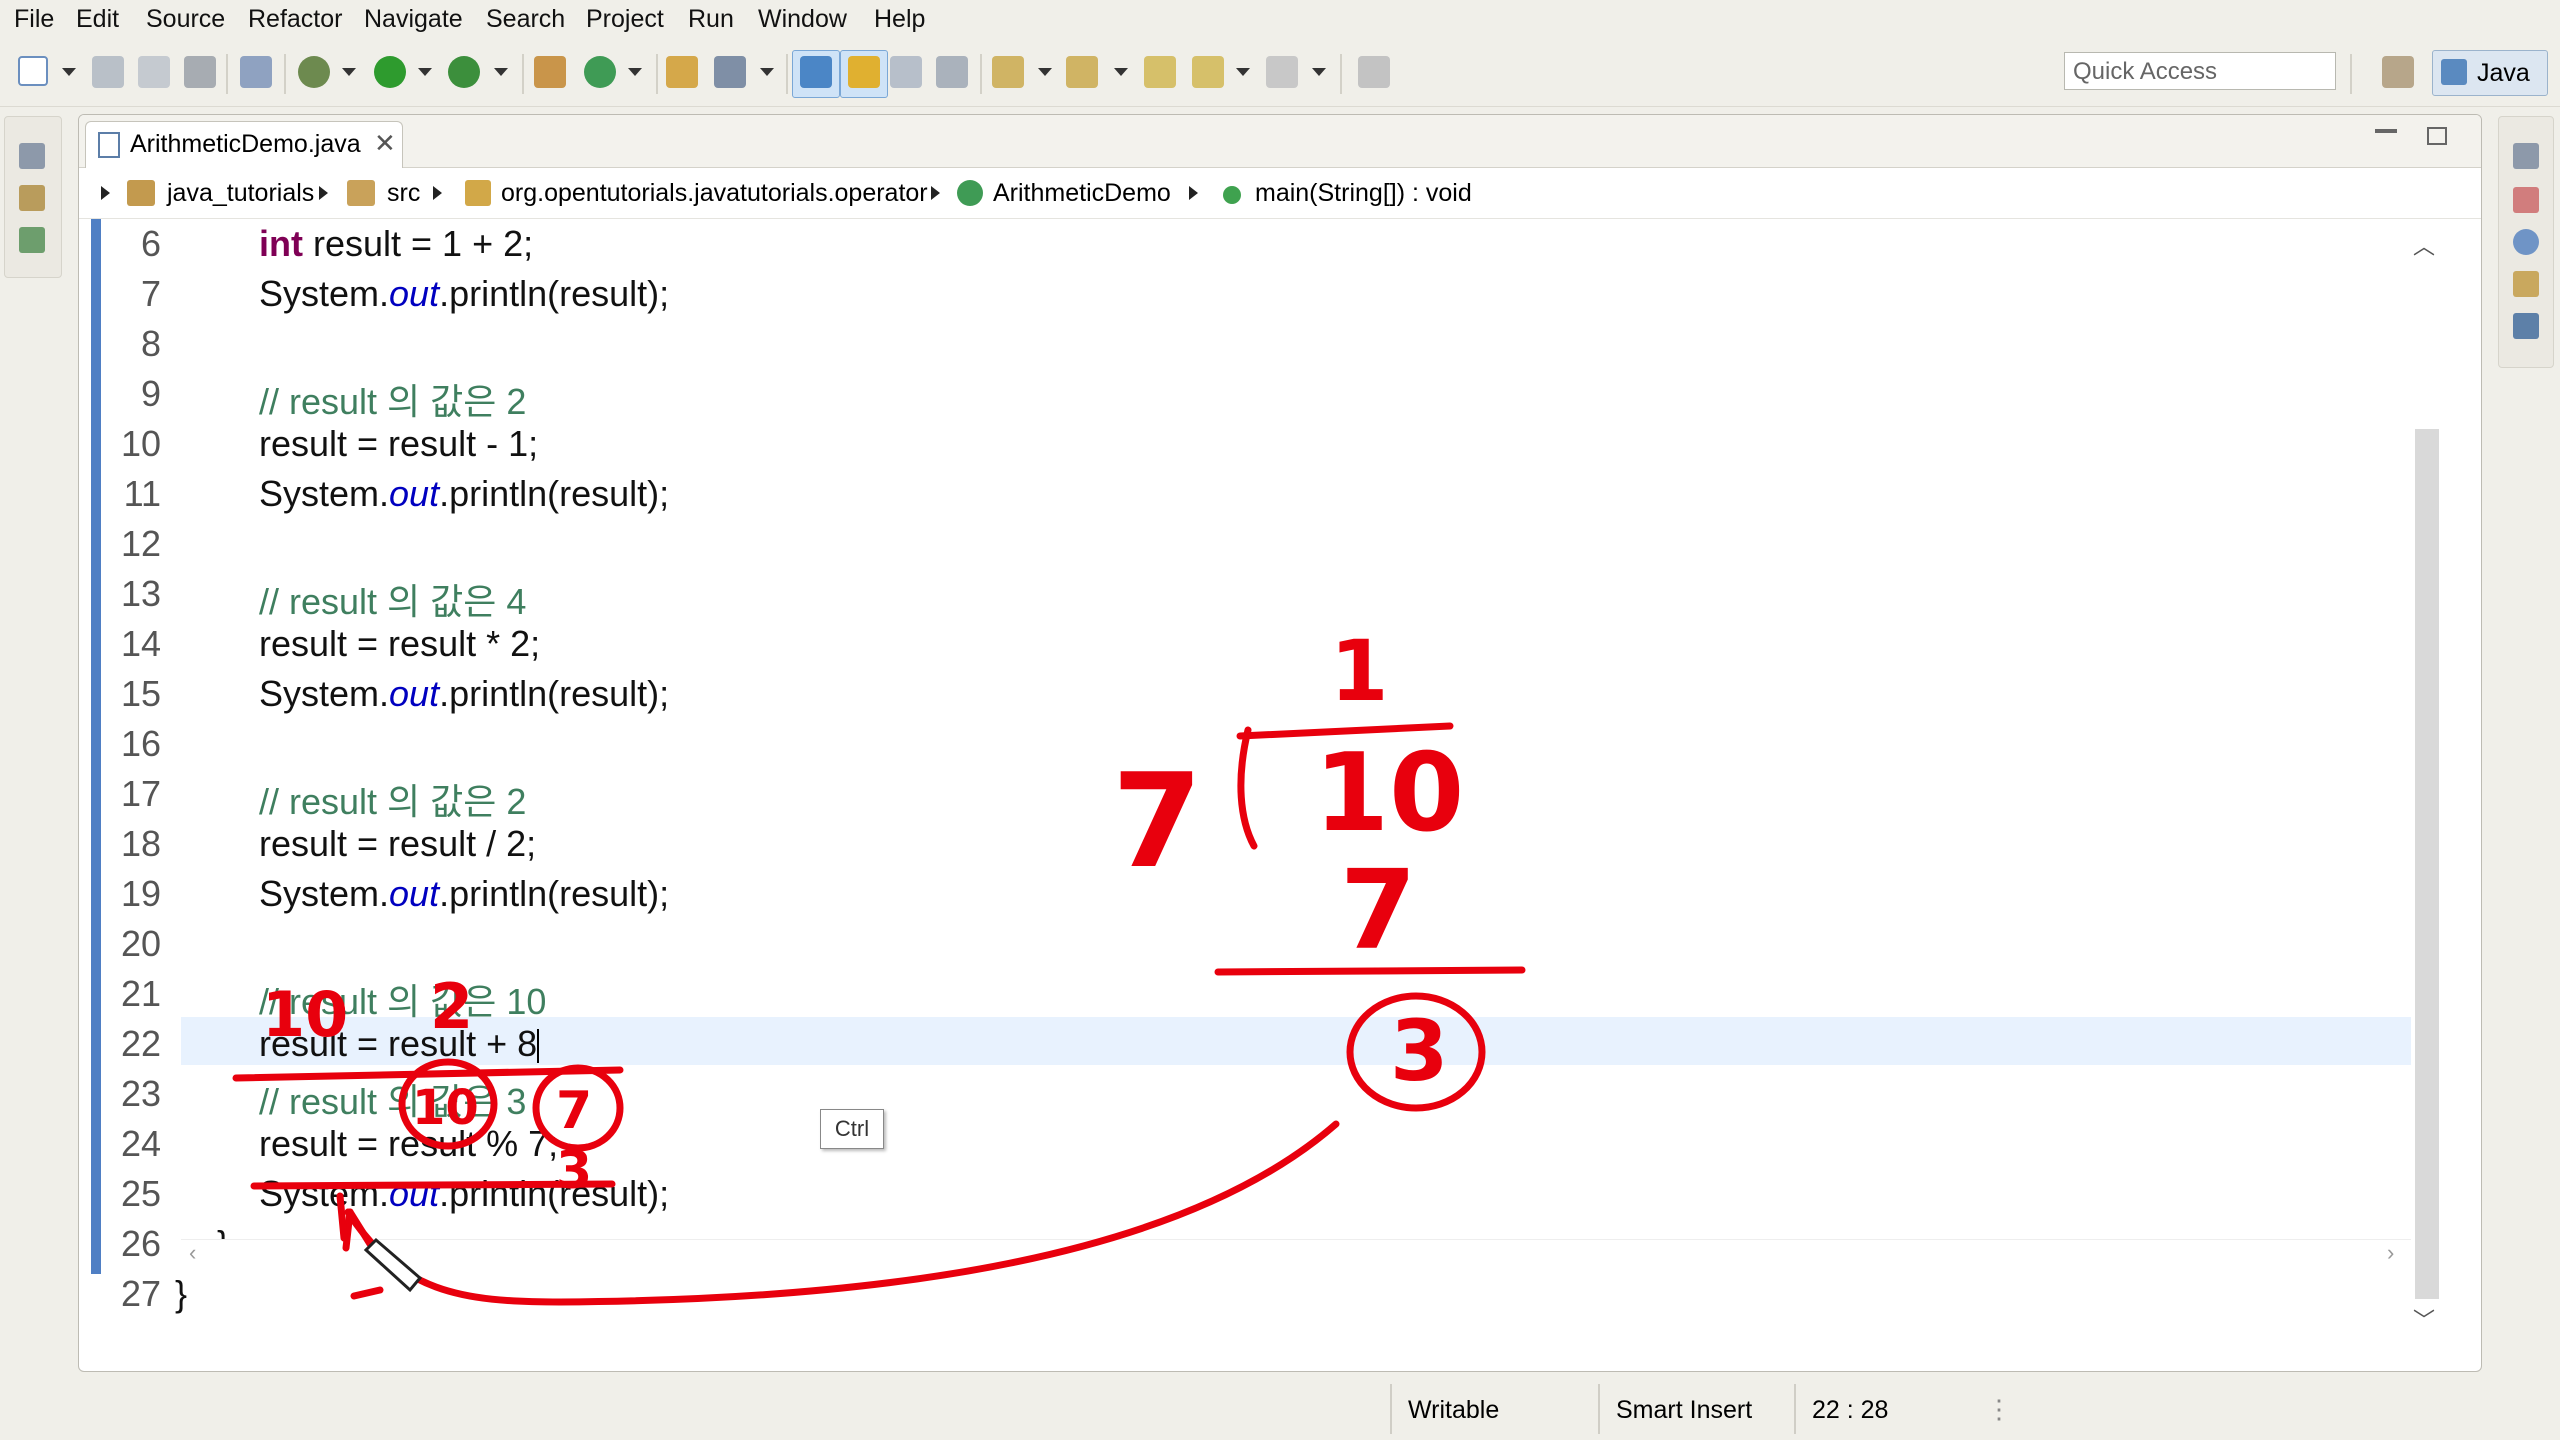 This screenshot has width=2560, height=1440. What do you see at coordinates (2526, 200) in the screenshot?
I see `problems-icon` at bounding box center [2526, 200].